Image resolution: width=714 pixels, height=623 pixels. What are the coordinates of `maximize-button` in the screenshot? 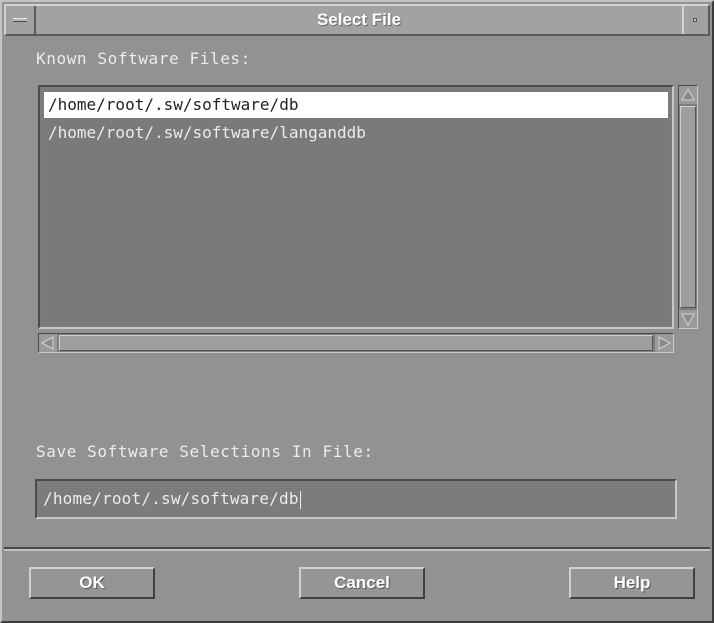 It's located at (695, 20).